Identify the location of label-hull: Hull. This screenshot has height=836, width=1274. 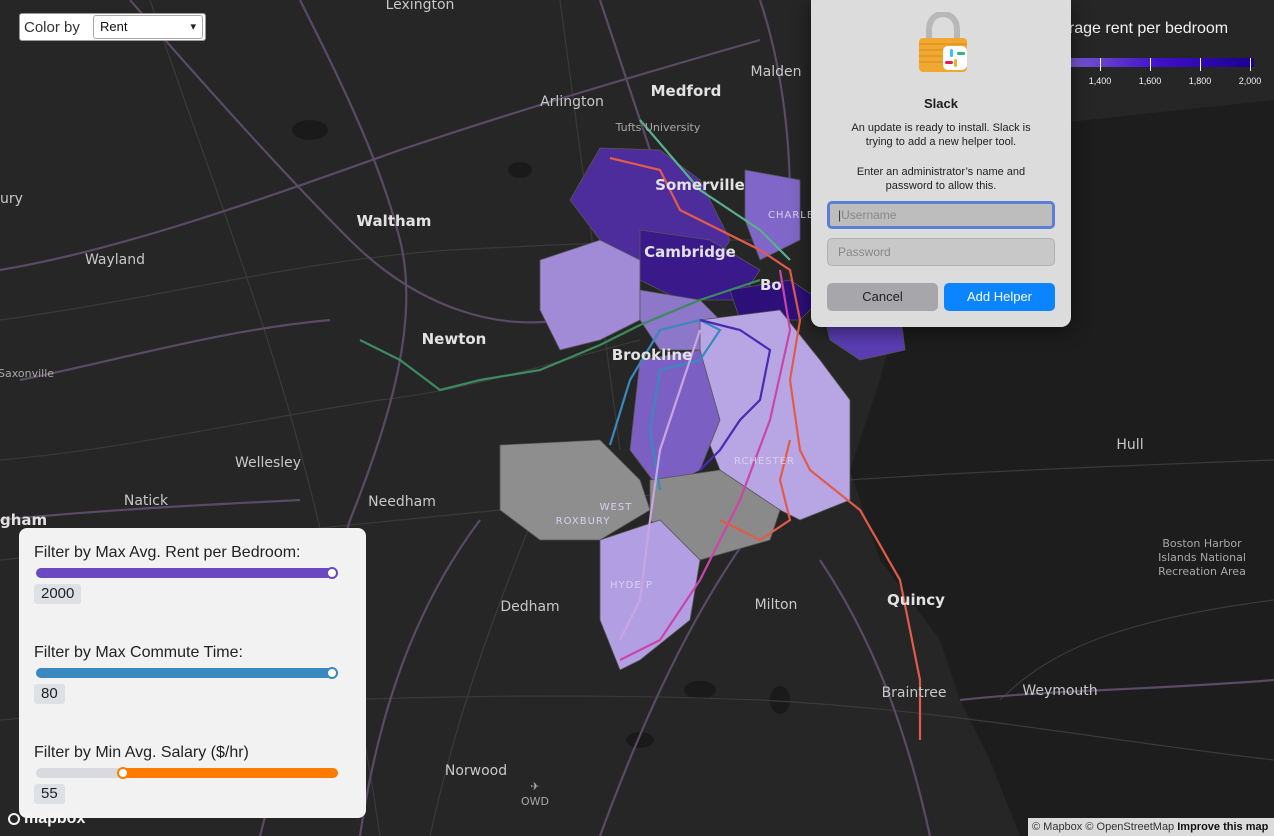
(1129, 445).